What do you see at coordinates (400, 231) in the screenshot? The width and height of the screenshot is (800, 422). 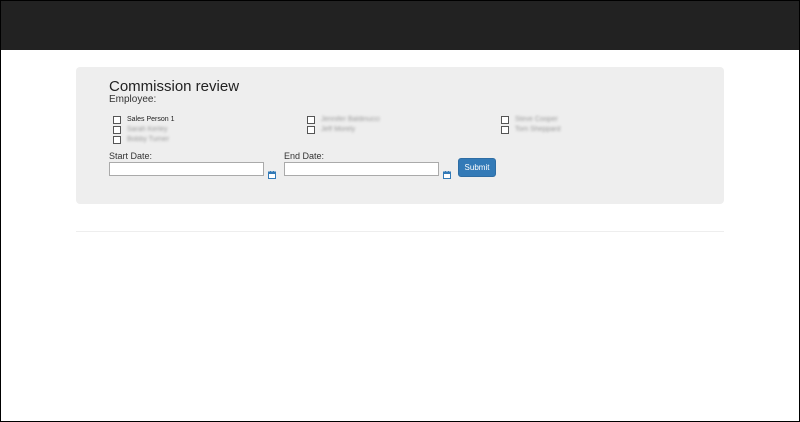 I see `section-divider` at bounding box center [400, 231].